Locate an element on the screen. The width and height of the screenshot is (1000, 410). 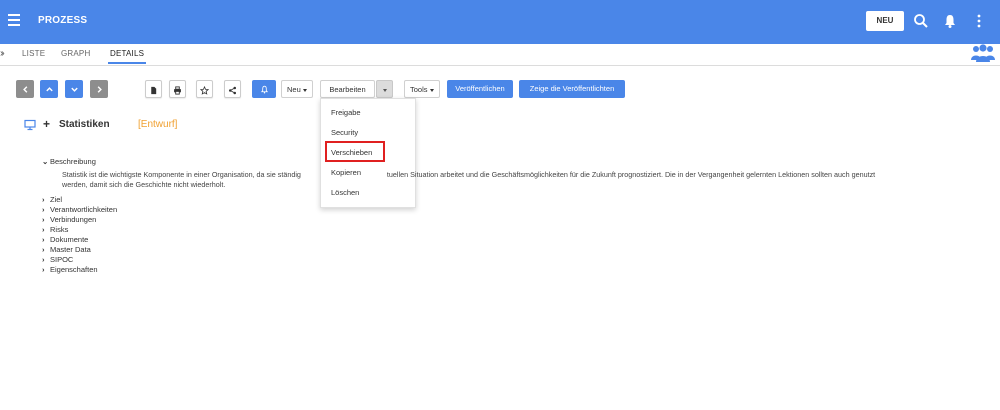
status-badge: [Entwurf] is located at coordinates (158, 124).